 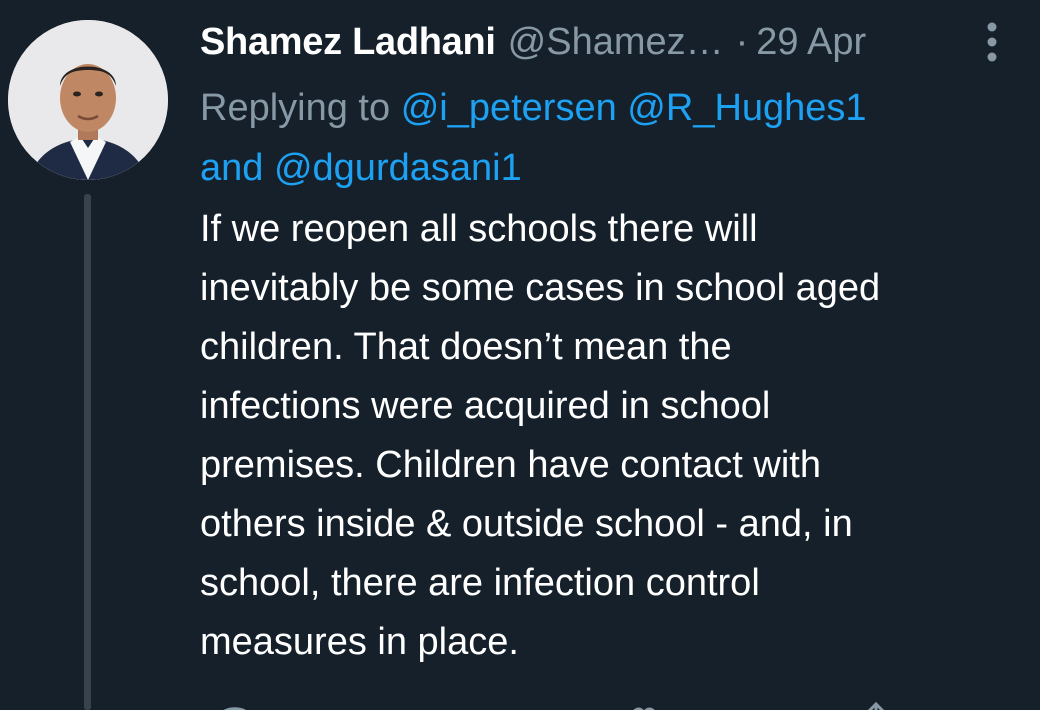 I want to click on retweet-icon, so click(x=434, y=704).